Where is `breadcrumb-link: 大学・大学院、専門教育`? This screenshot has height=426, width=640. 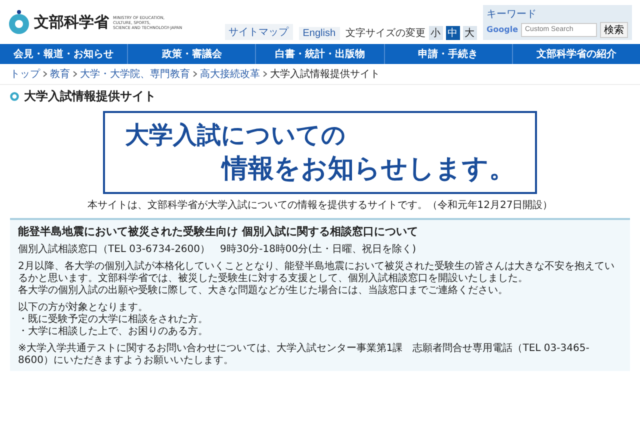
breadcrumb-link: 大学・大学院、専門教育 is located at coordinates (135, 74).